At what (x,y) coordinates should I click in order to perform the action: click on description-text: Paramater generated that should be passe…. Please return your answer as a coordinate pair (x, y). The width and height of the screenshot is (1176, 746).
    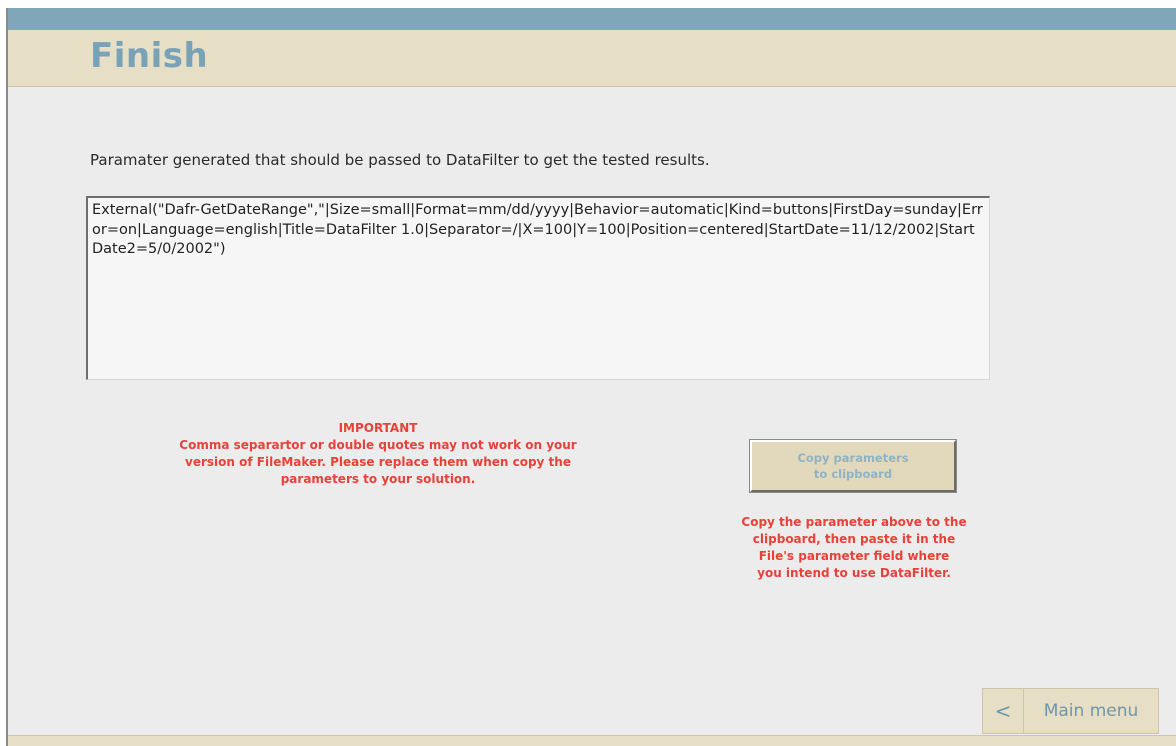
    Looking at the image, I should click on (400, 160).